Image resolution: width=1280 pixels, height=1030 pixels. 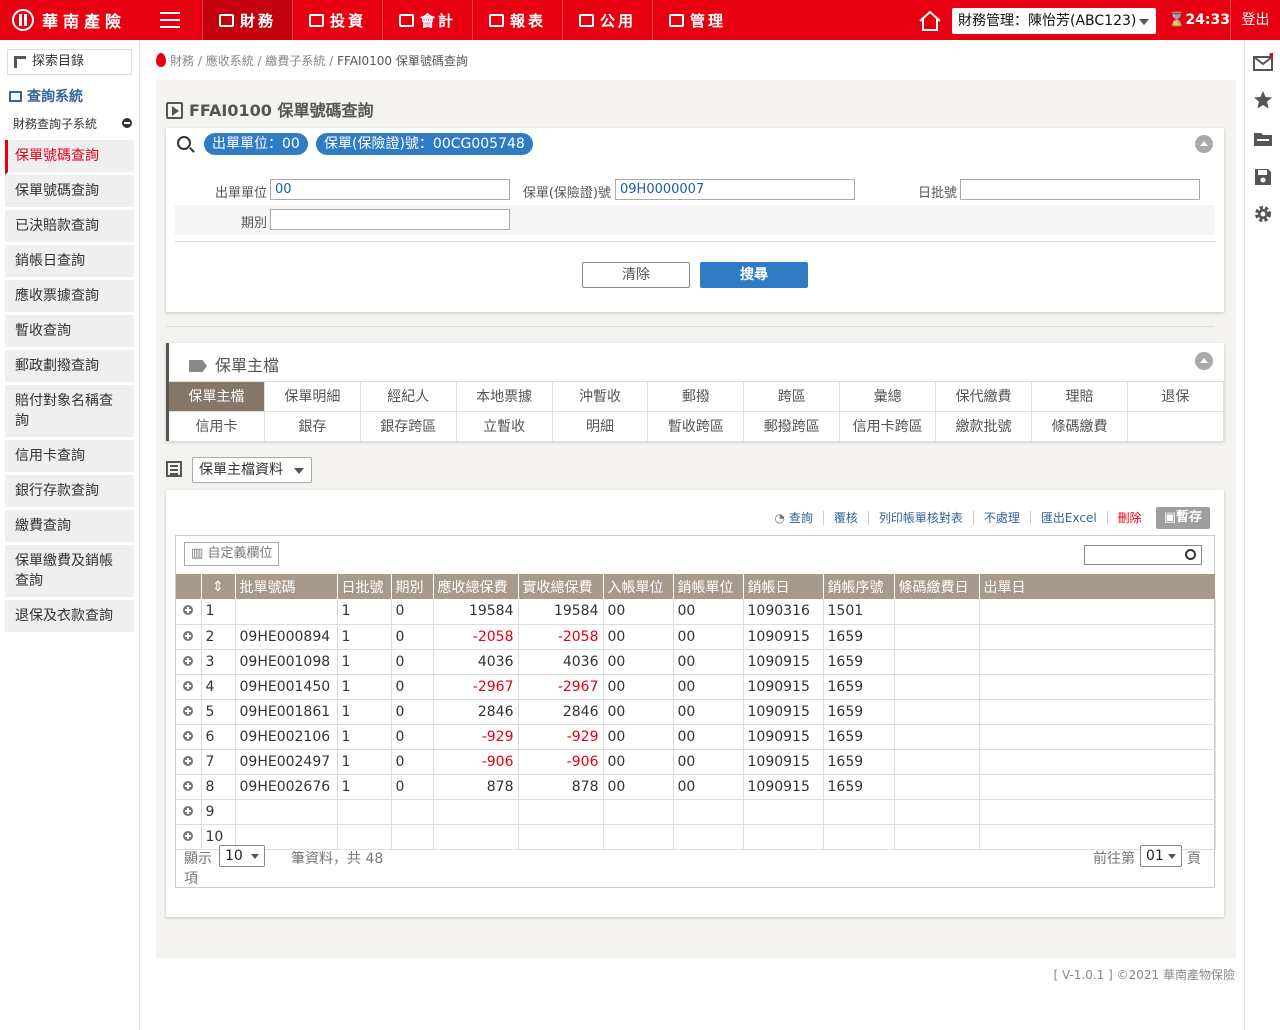 What do you see at coordinates (930, 21) in the screenshot?
I see `home-icon` at bounding box center [930, 21].